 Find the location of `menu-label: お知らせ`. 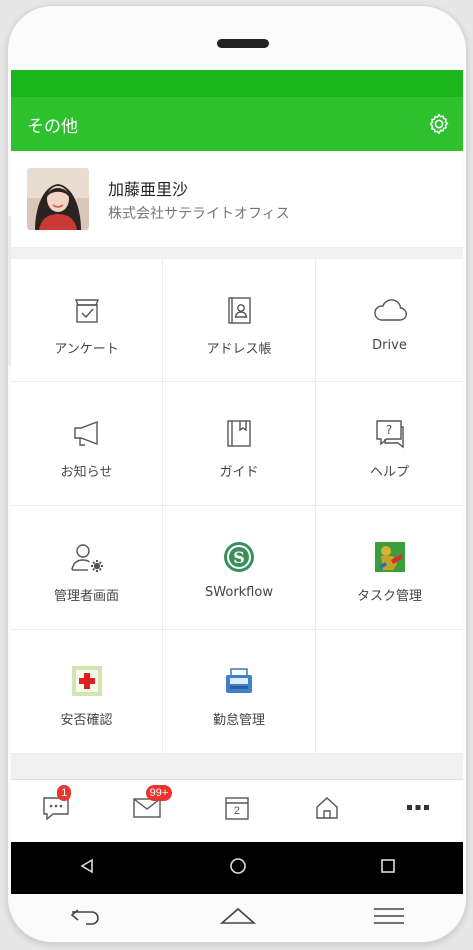

menu-label: お知らせ is located at coordinates (86, 472).